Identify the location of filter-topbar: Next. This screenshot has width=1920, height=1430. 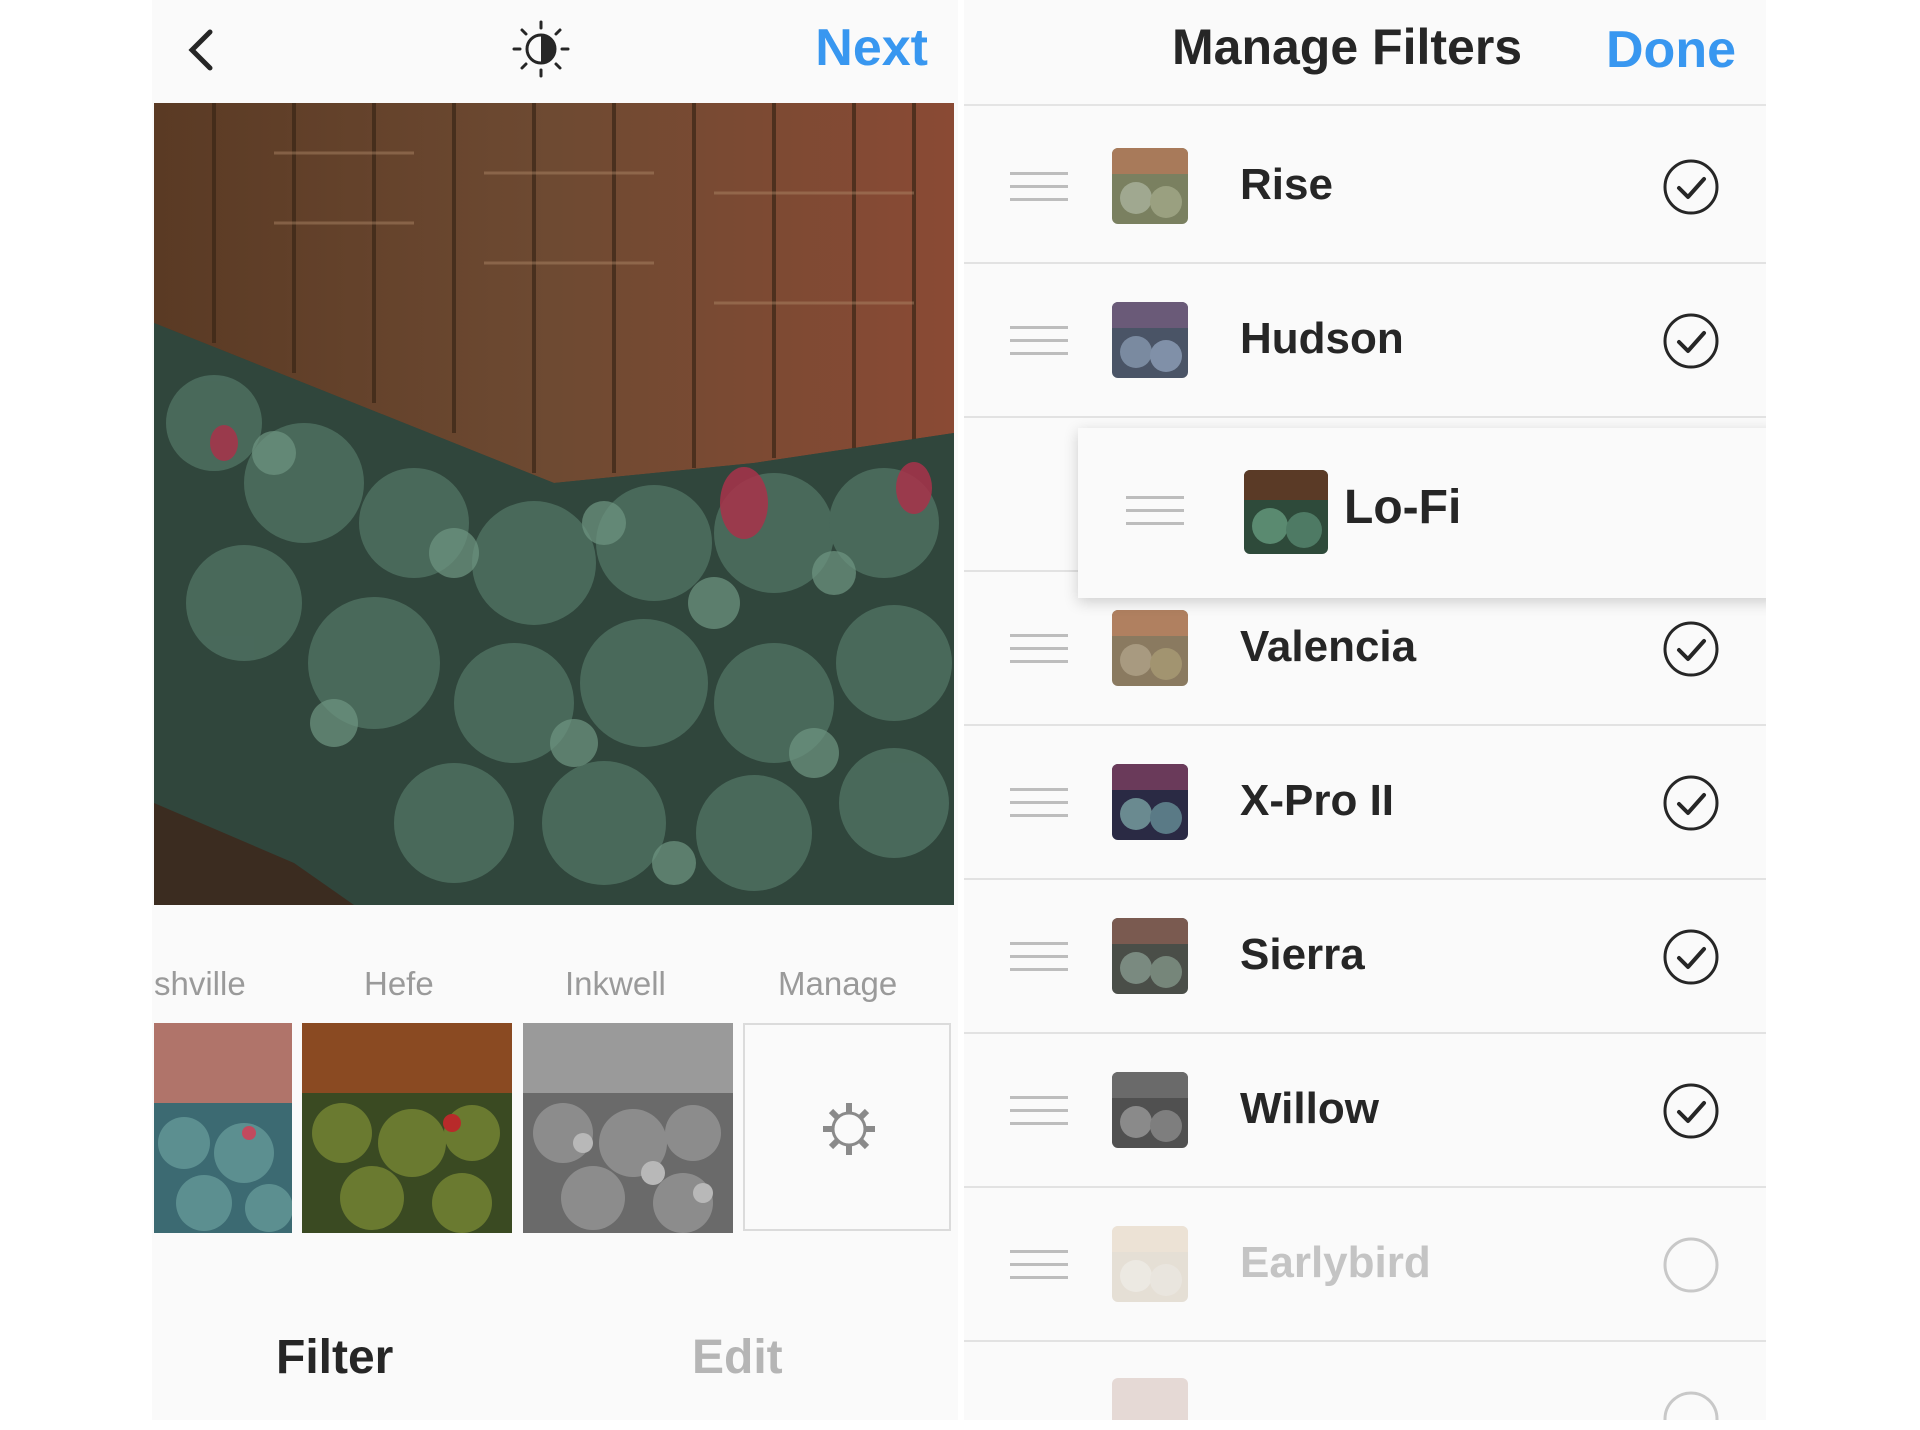
(555, 50).